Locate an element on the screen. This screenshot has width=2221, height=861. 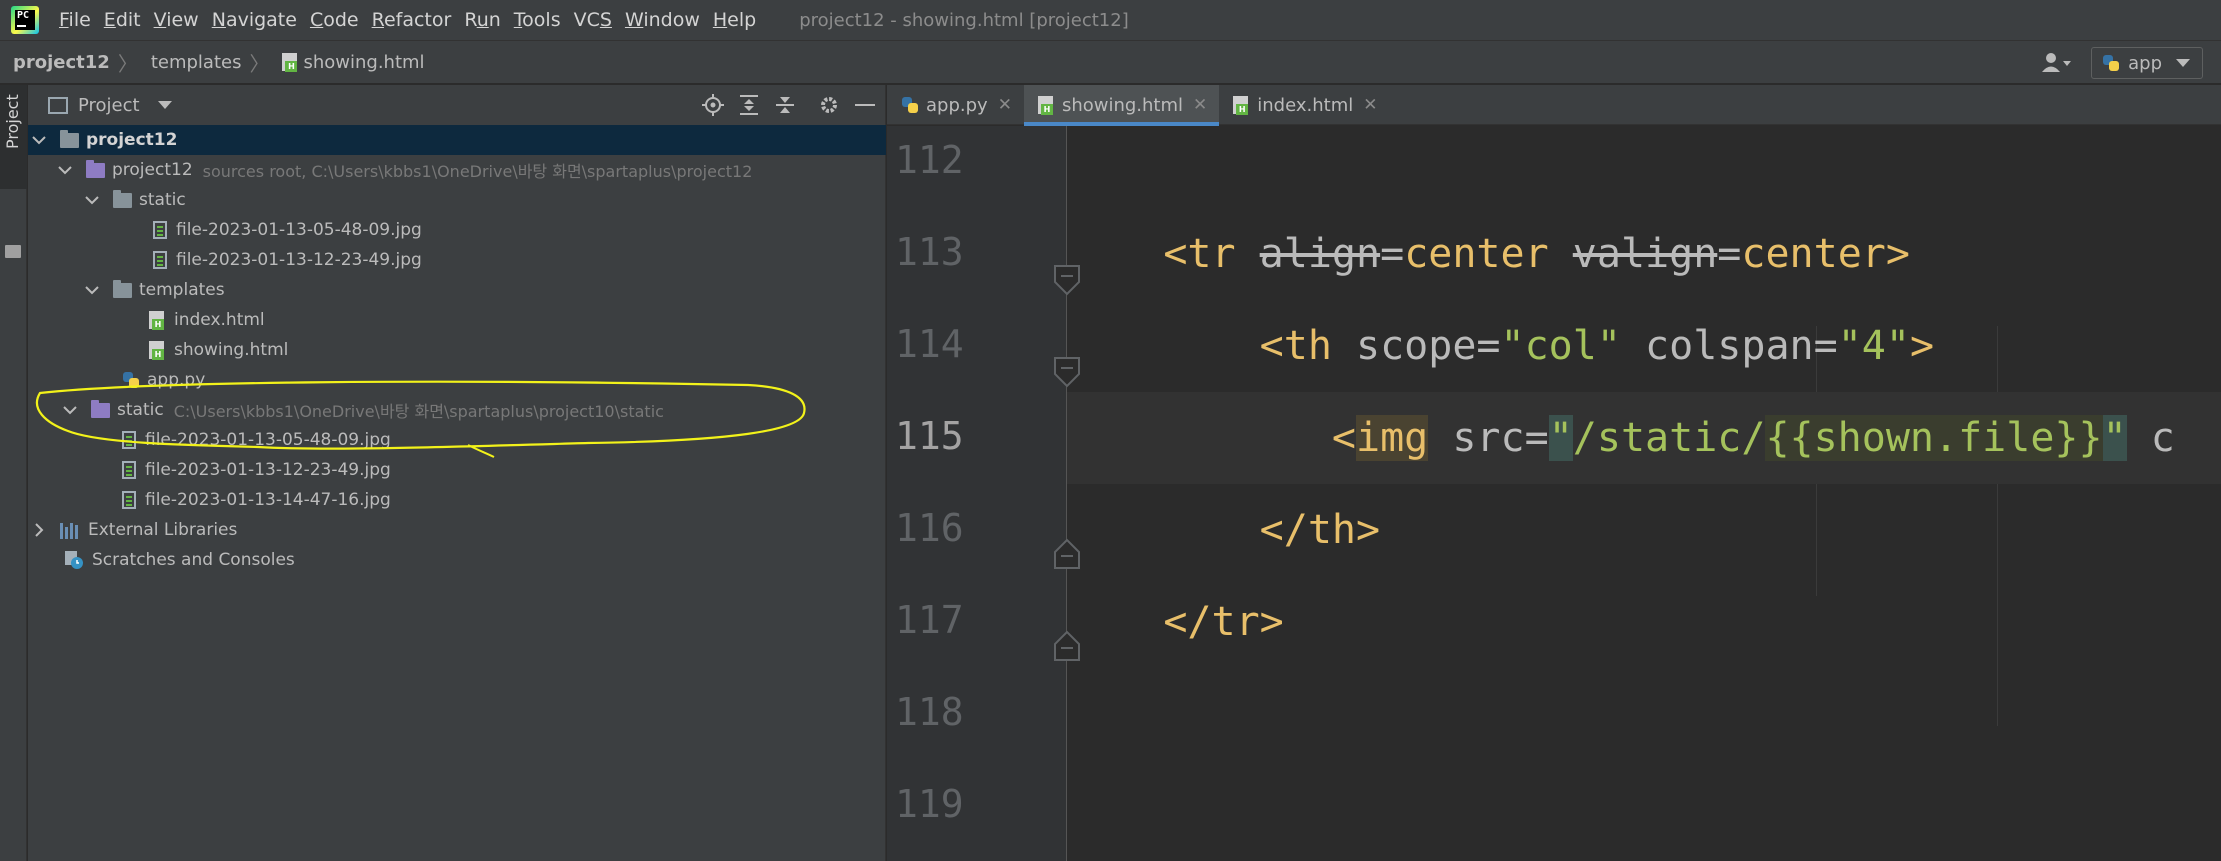
tree-item-project-root: project12 is located at coordinates (457, 140).